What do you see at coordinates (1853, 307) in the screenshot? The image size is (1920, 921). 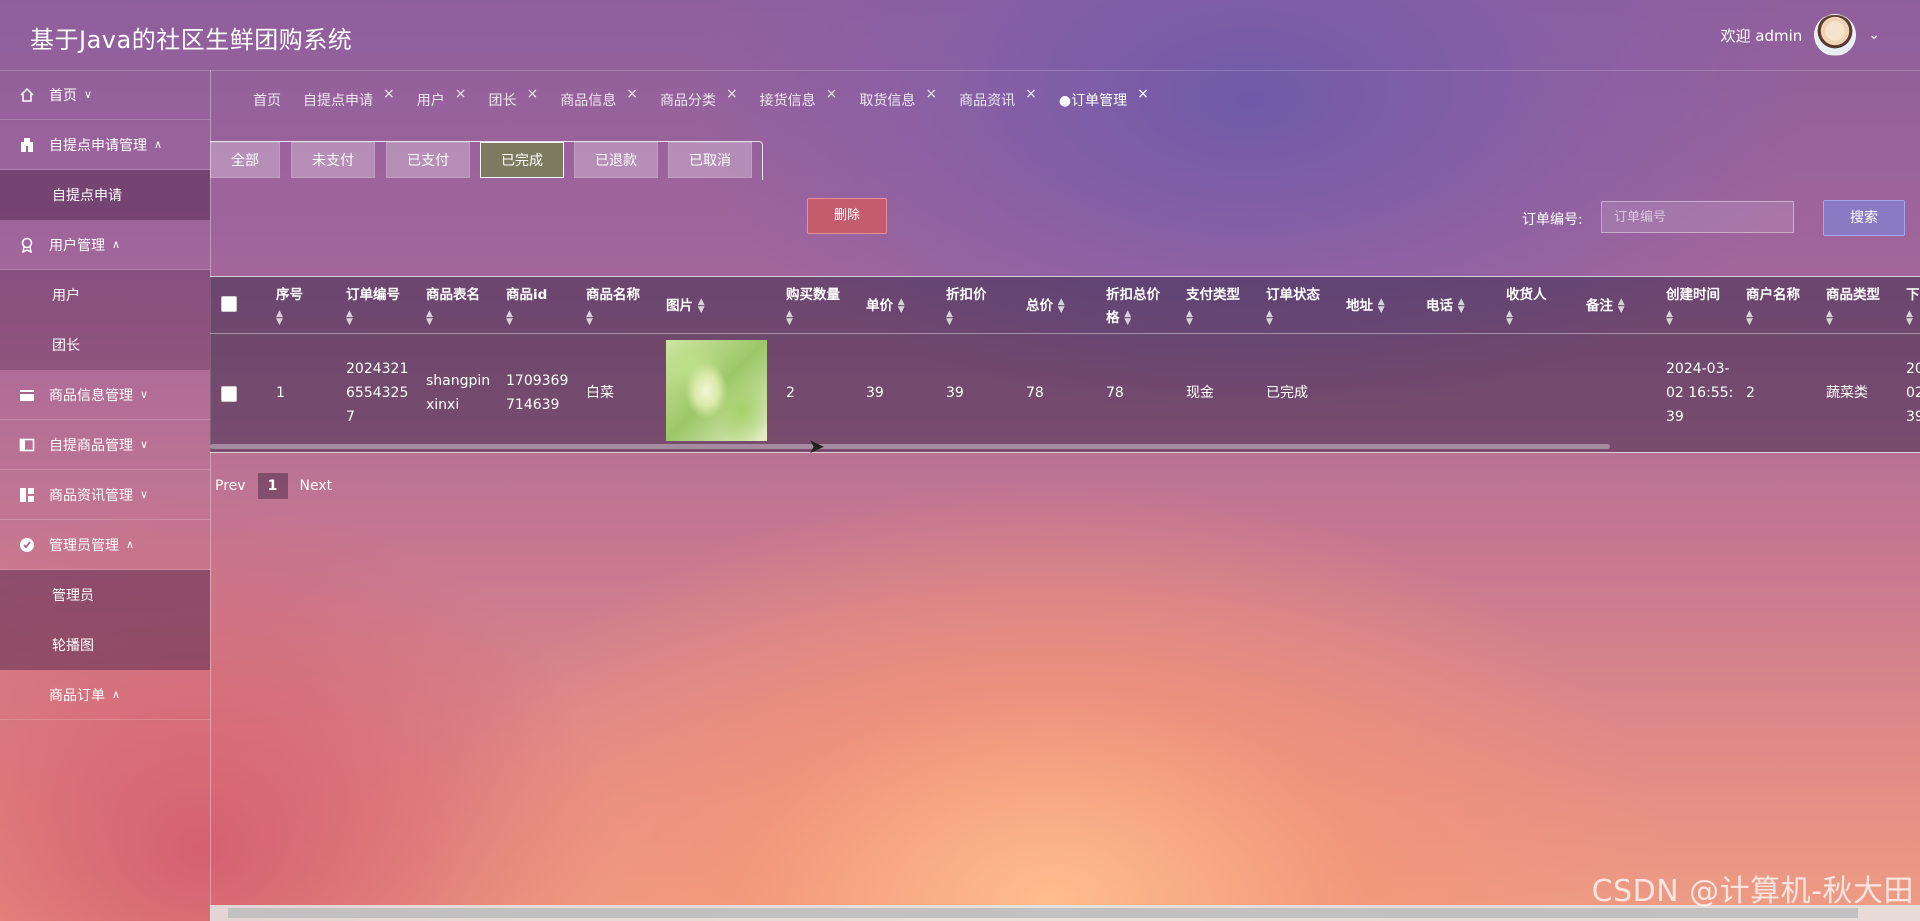 I see `column-header: 商品类型 ▲ ▼` at bounding box center [1853, 307].